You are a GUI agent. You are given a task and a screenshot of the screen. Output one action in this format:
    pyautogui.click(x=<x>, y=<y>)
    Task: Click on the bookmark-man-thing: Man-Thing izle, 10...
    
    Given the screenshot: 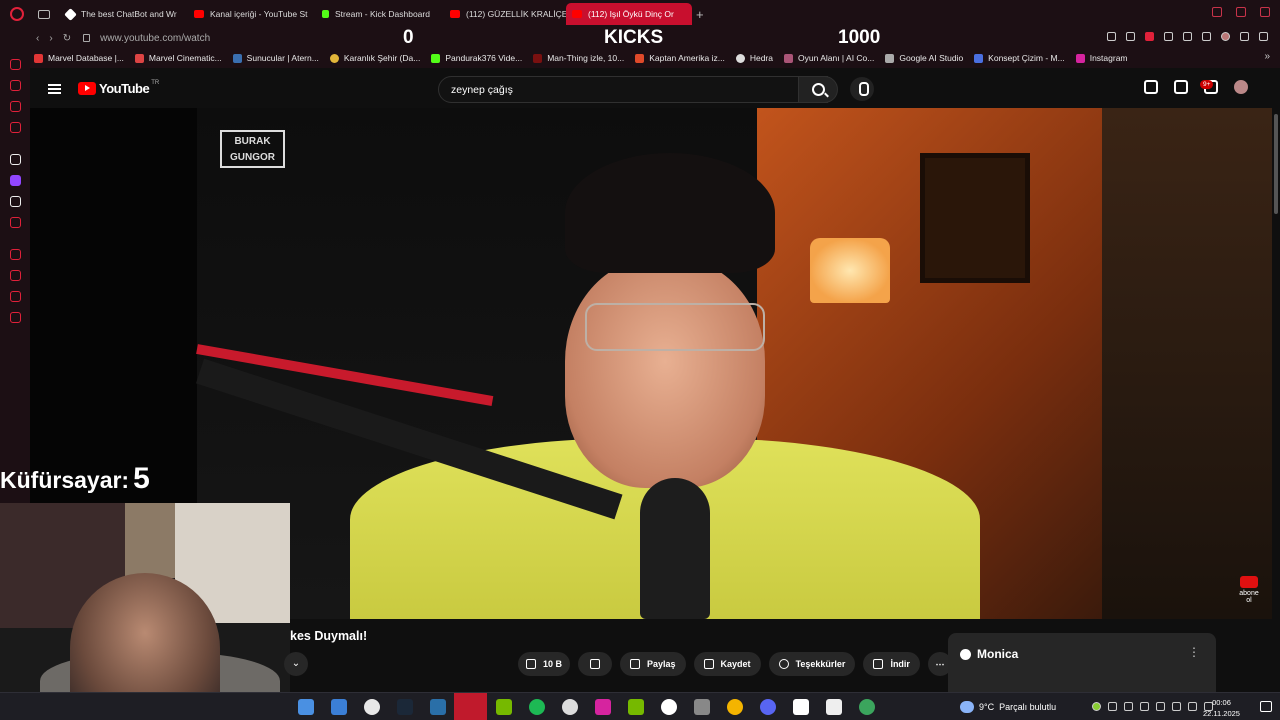 What is the action you would take?
    pyautogui.click(x=578, y=58)
    